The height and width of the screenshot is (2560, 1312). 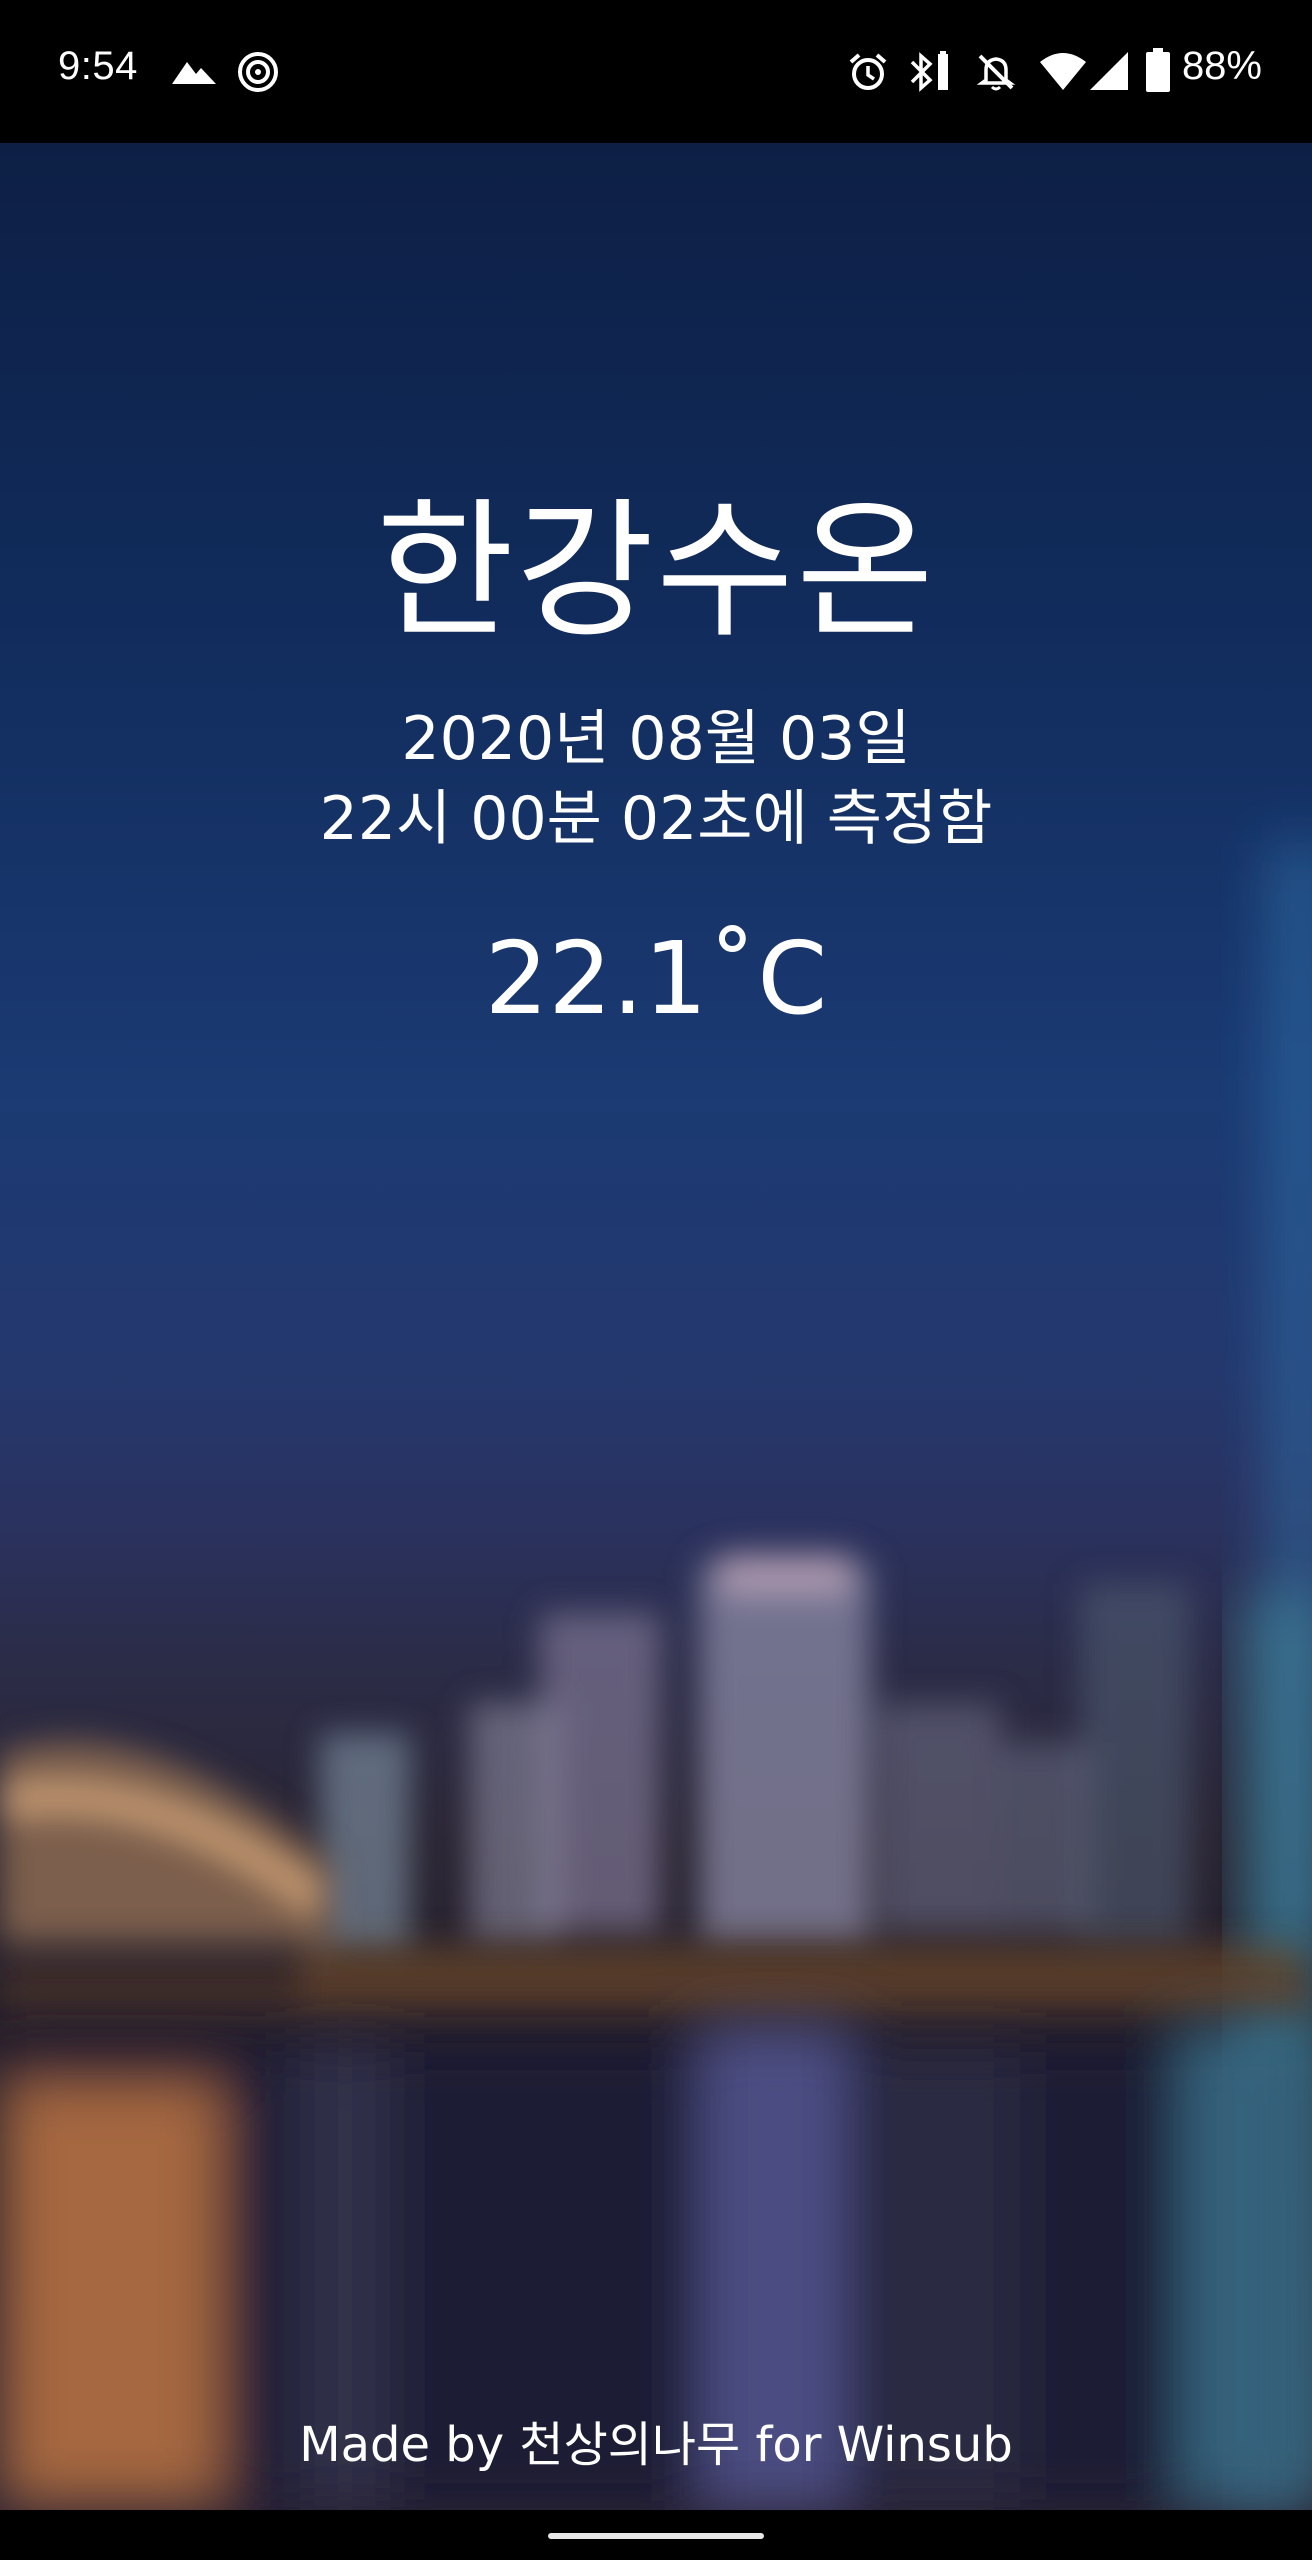 I want to click on notifications-off-icon, so click(x=996, y=72).